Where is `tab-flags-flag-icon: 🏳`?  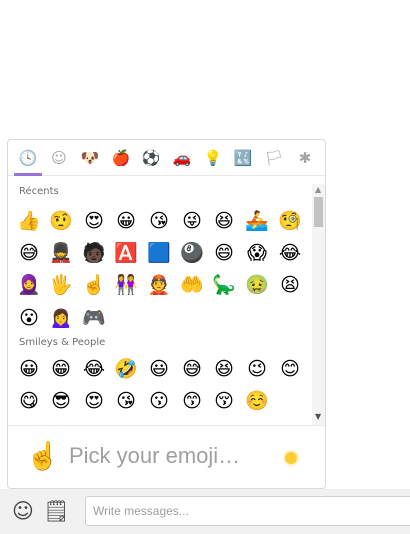
tab-flags-flag-icon: 🏳 is located at coordinates (274, 158).